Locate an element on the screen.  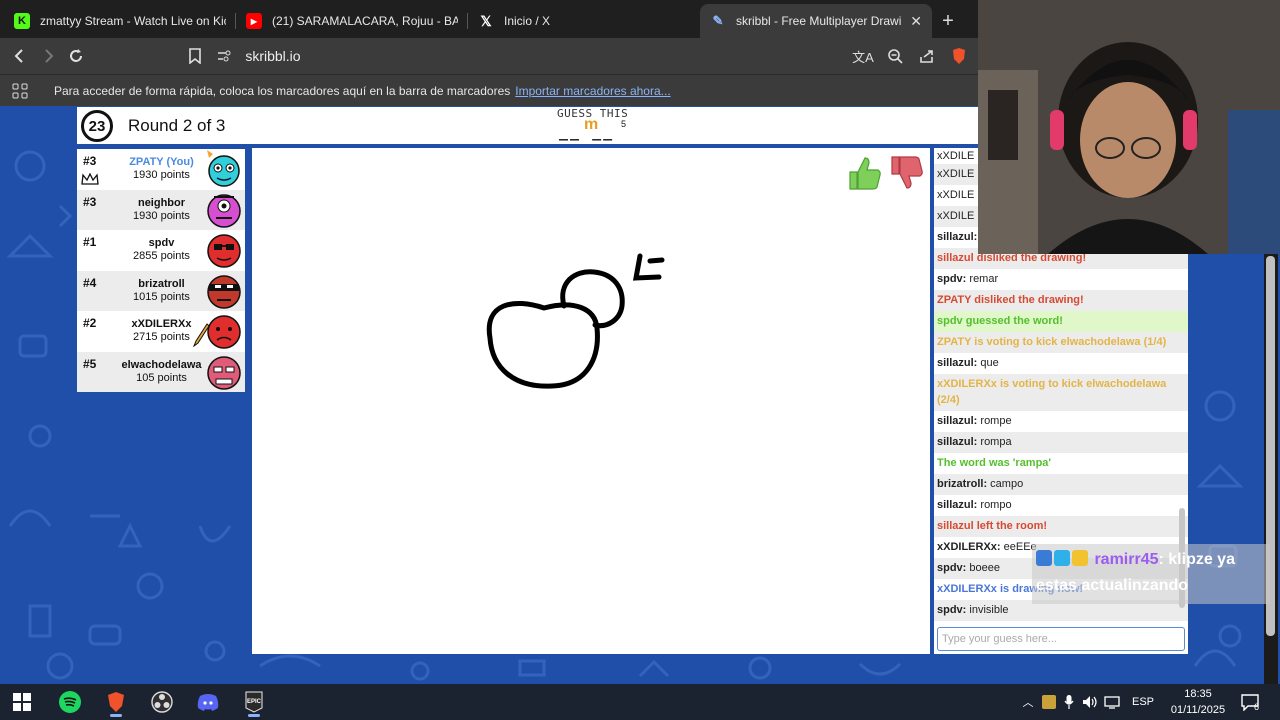
browser-toolbar: skribbl.io 文A is located at coordinates (489, 56).